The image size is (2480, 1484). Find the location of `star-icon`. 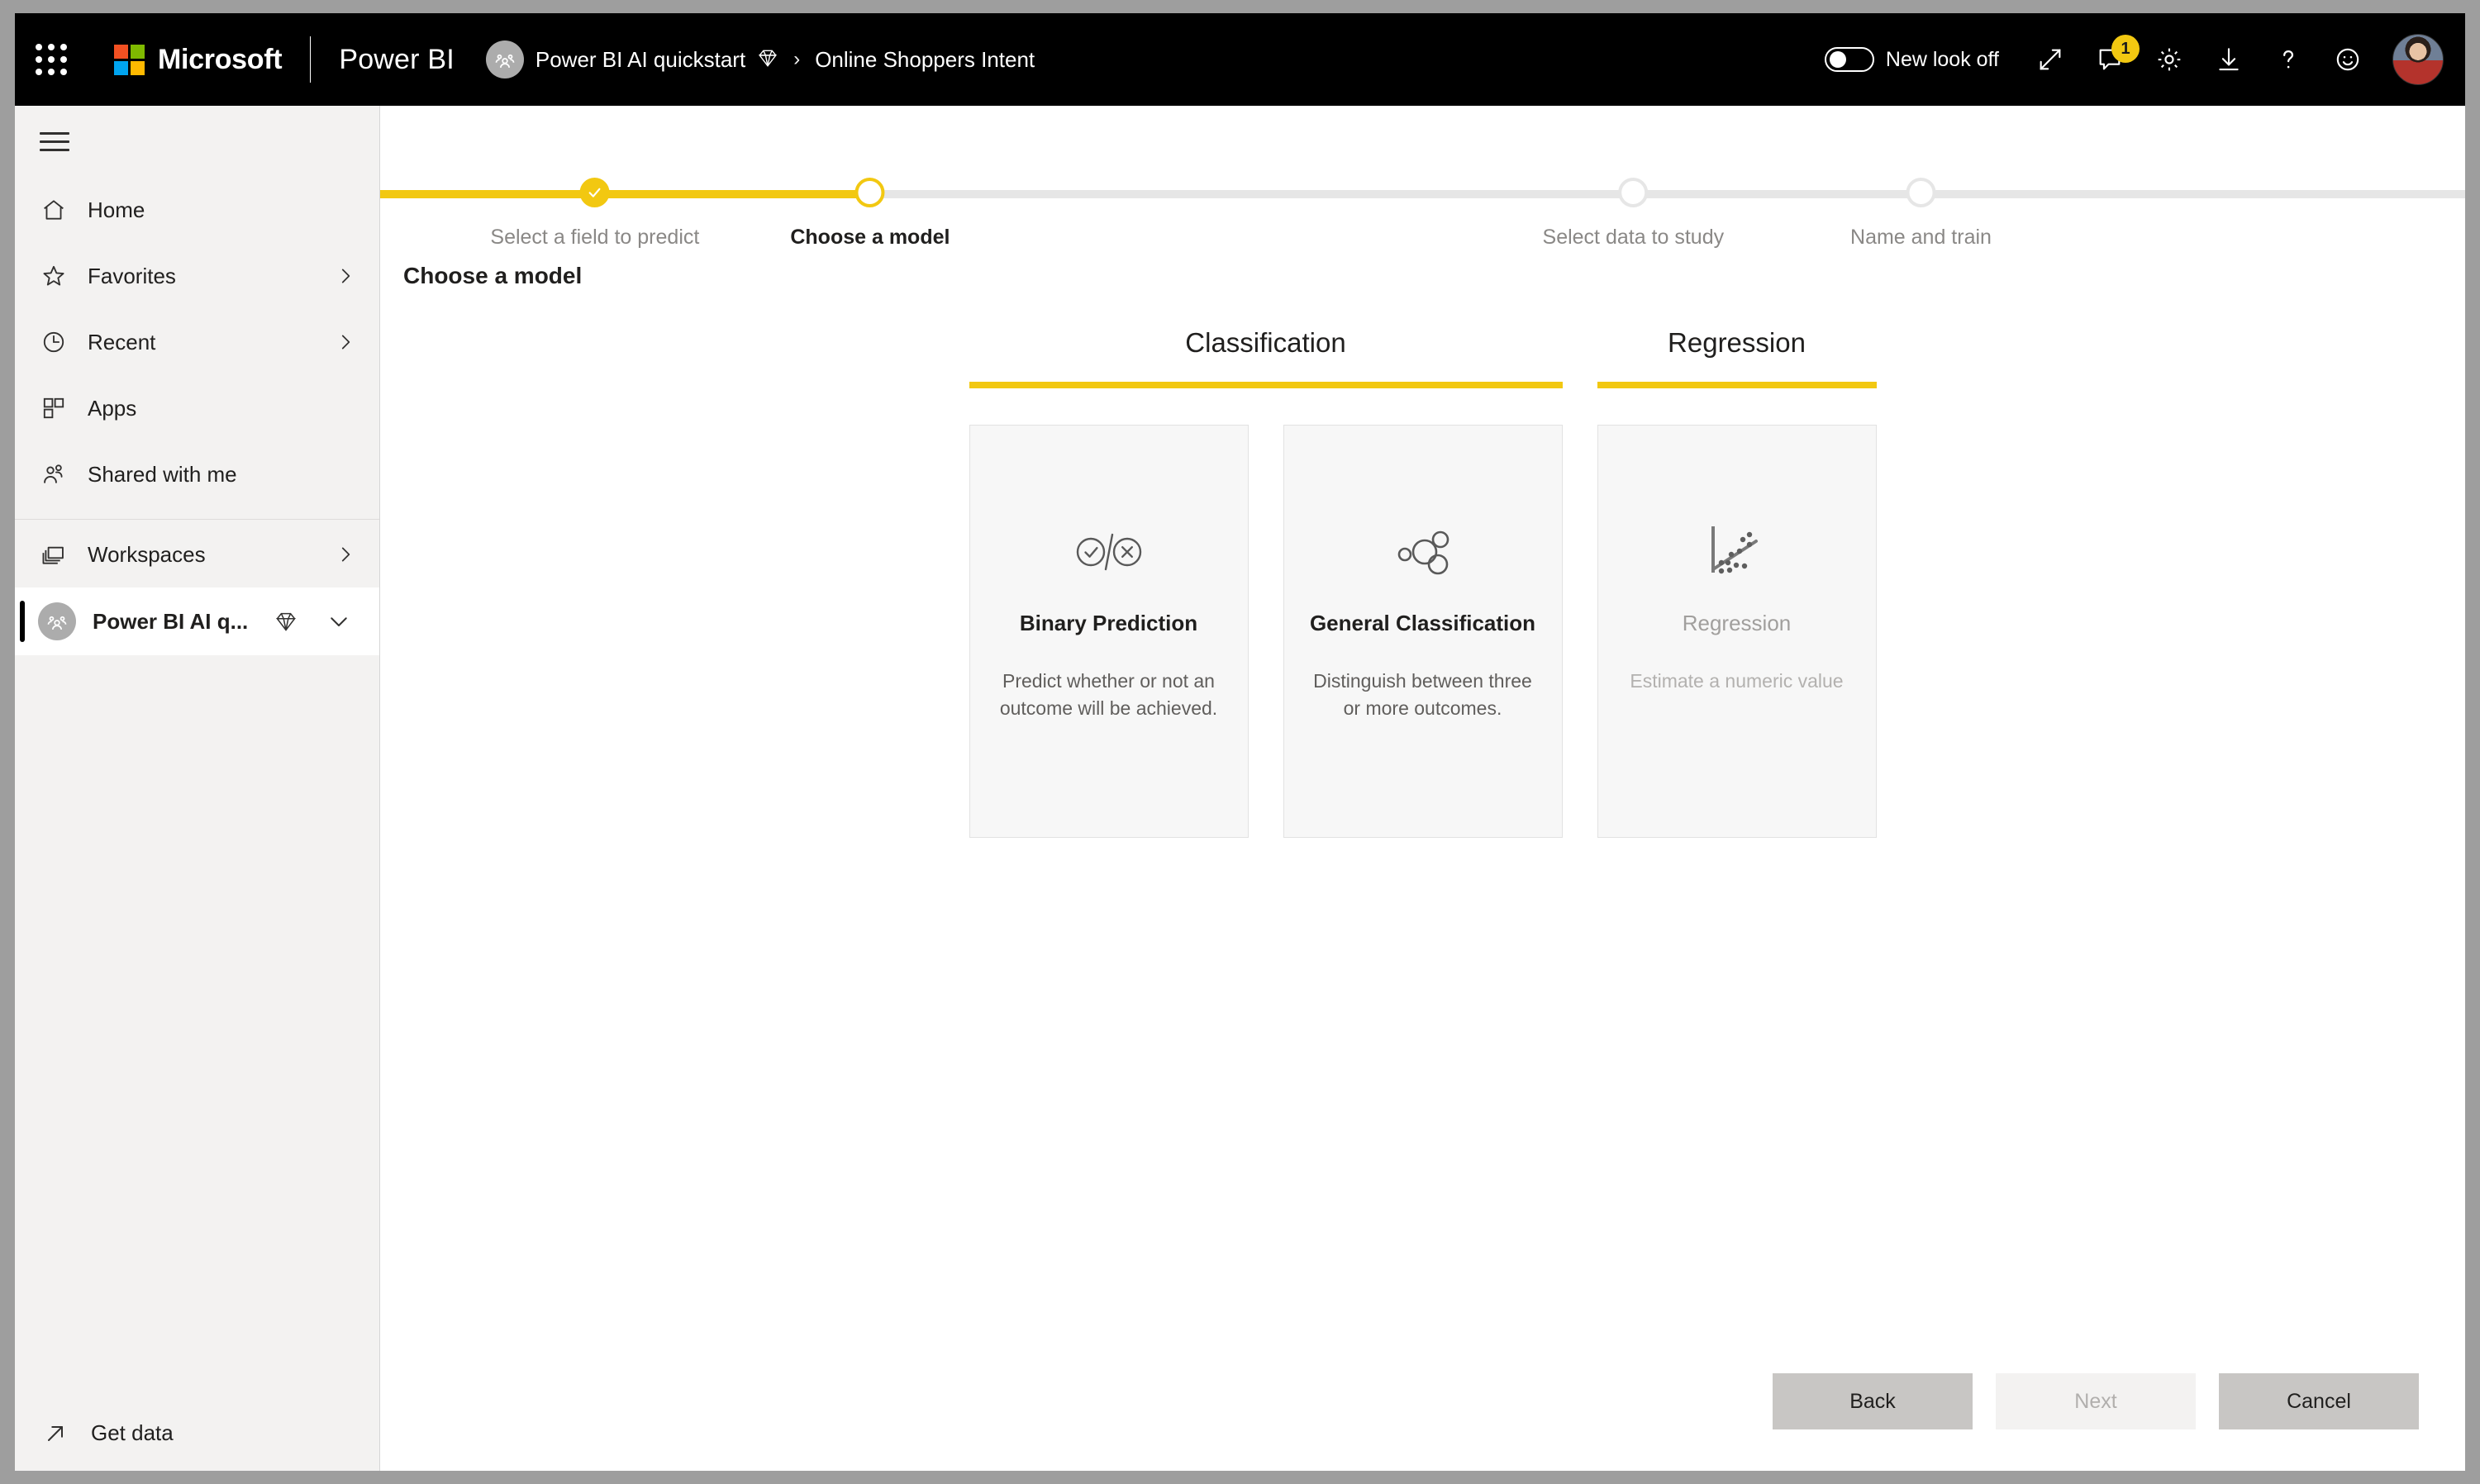

star-icon is located at coordinates (53, 276).